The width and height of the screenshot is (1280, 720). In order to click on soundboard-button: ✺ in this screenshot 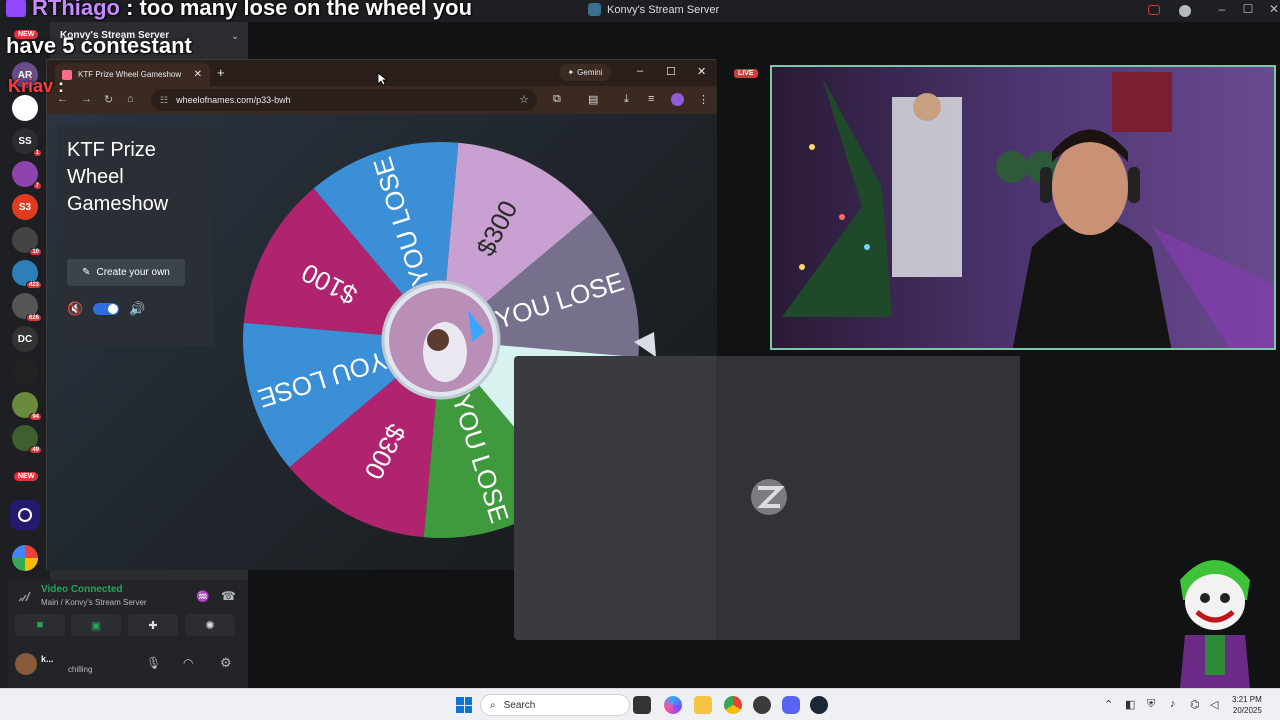, I will do `click(210, 625)`.